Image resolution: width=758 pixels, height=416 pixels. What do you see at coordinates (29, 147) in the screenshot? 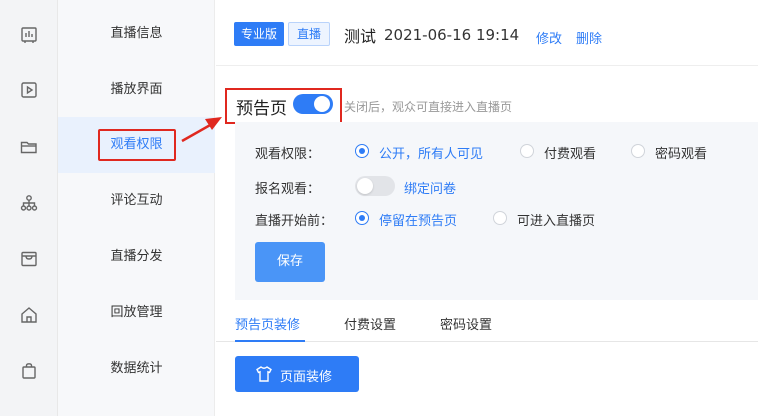
I see `folder-icon` at bounding box center [29, 147].